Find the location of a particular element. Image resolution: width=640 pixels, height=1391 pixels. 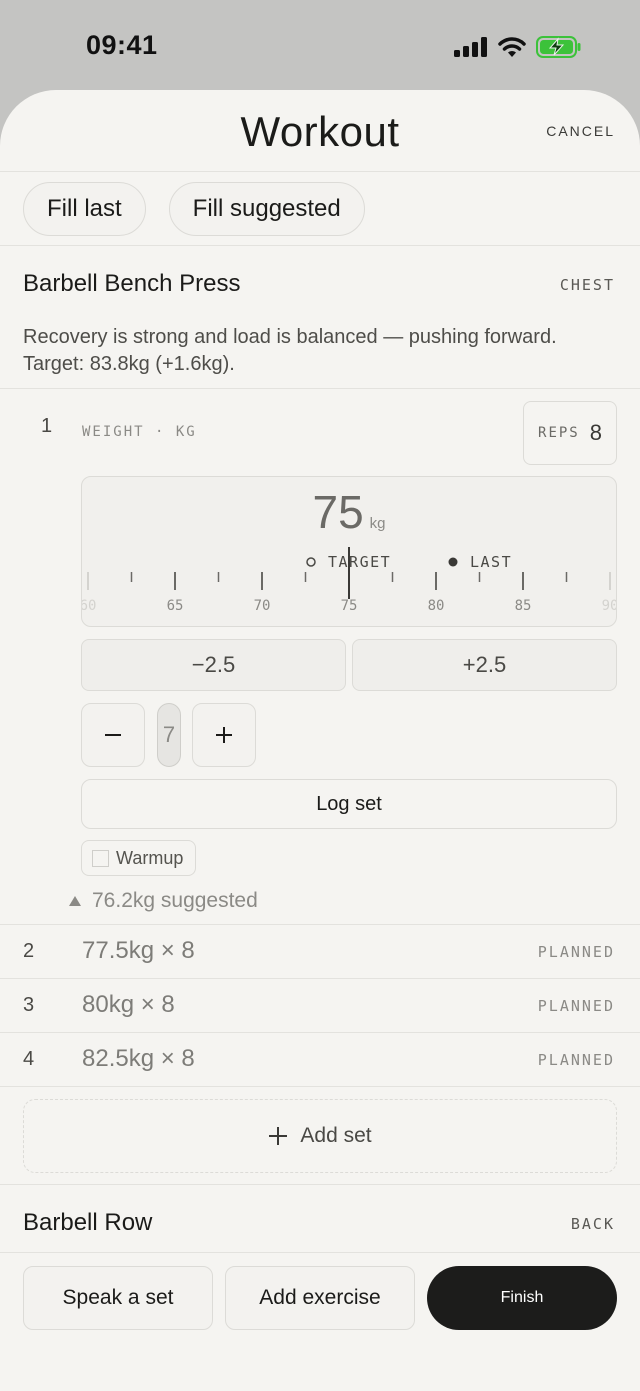

add-set-label: Add set is located at coordinates (336, 1135).